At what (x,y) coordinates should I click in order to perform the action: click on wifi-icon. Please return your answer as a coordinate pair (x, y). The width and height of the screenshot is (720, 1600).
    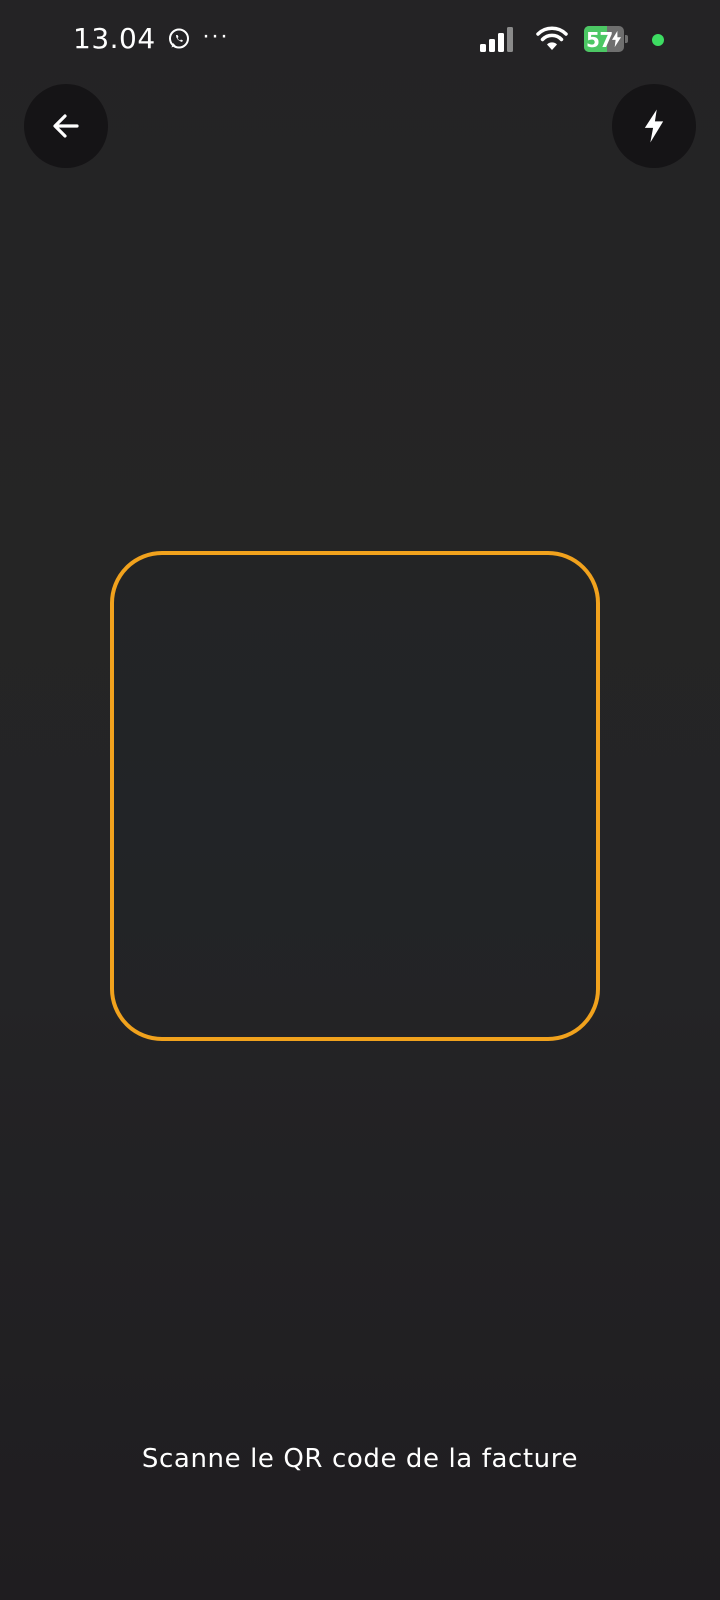
    Looking at the image, I should click on (552, 38).